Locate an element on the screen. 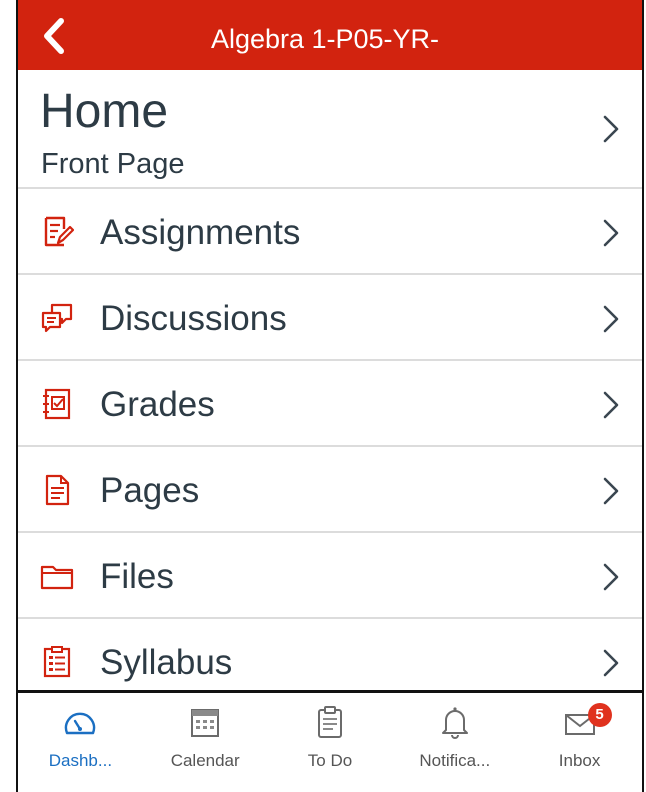 The image size is (646, 792). syllabus-icon is located at coordinates (57, 662).